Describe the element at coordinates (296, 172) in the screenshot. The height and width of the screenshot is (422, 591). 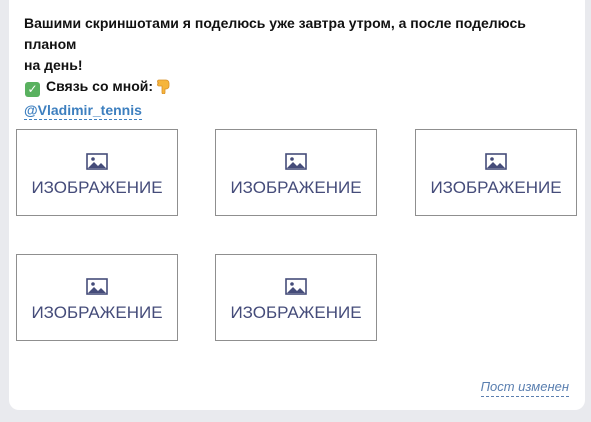
I see `image-placeholder-2: ИЗОБРАЖЕНИЕ` at that location.